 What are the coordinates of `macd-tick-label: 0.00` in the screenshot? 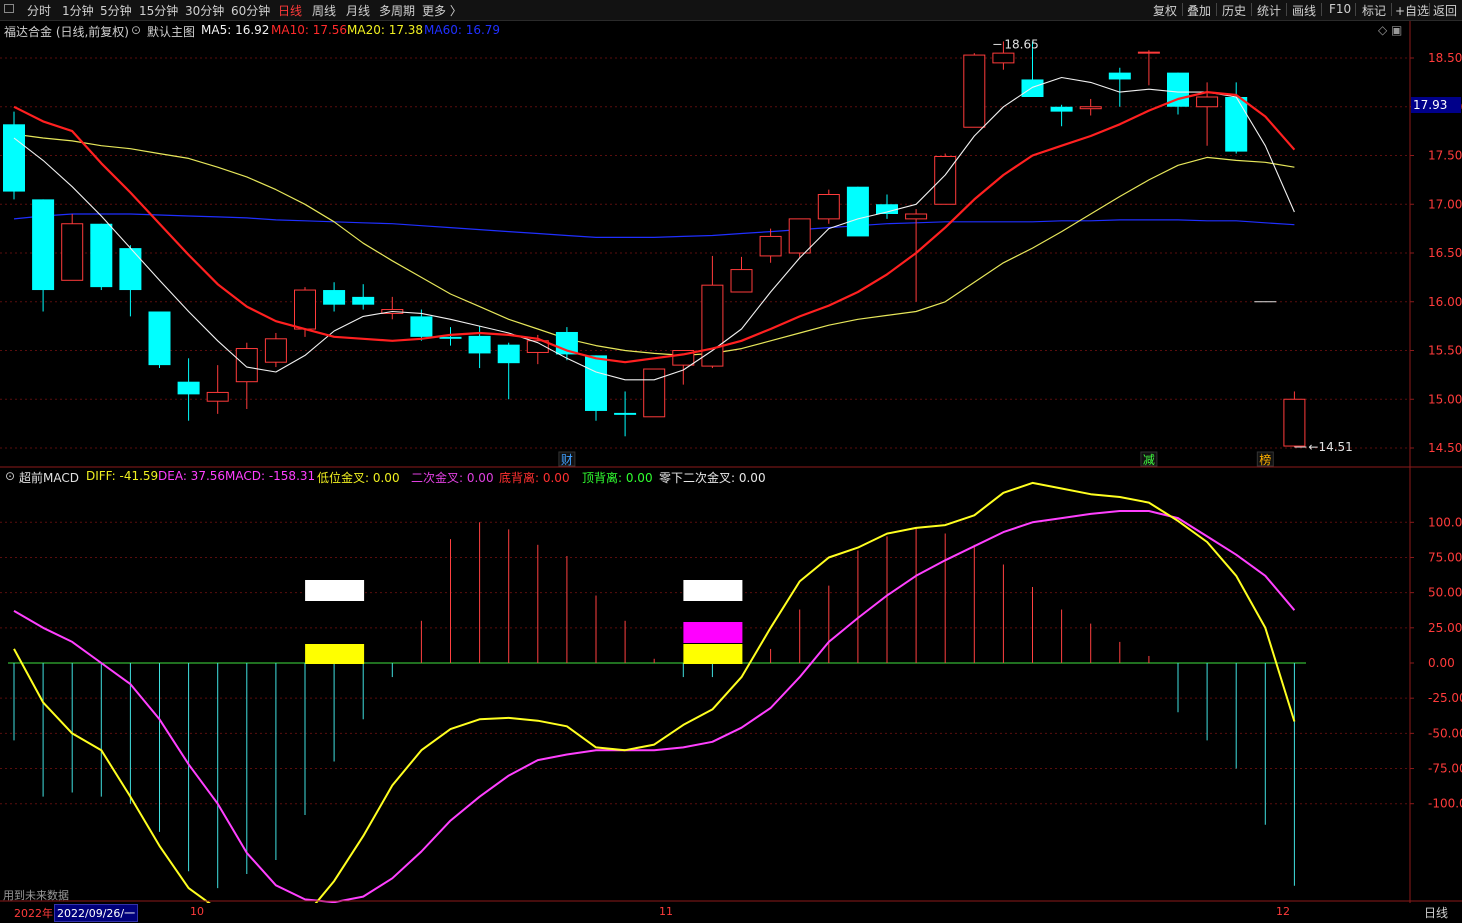 It's located at (1441, 663).